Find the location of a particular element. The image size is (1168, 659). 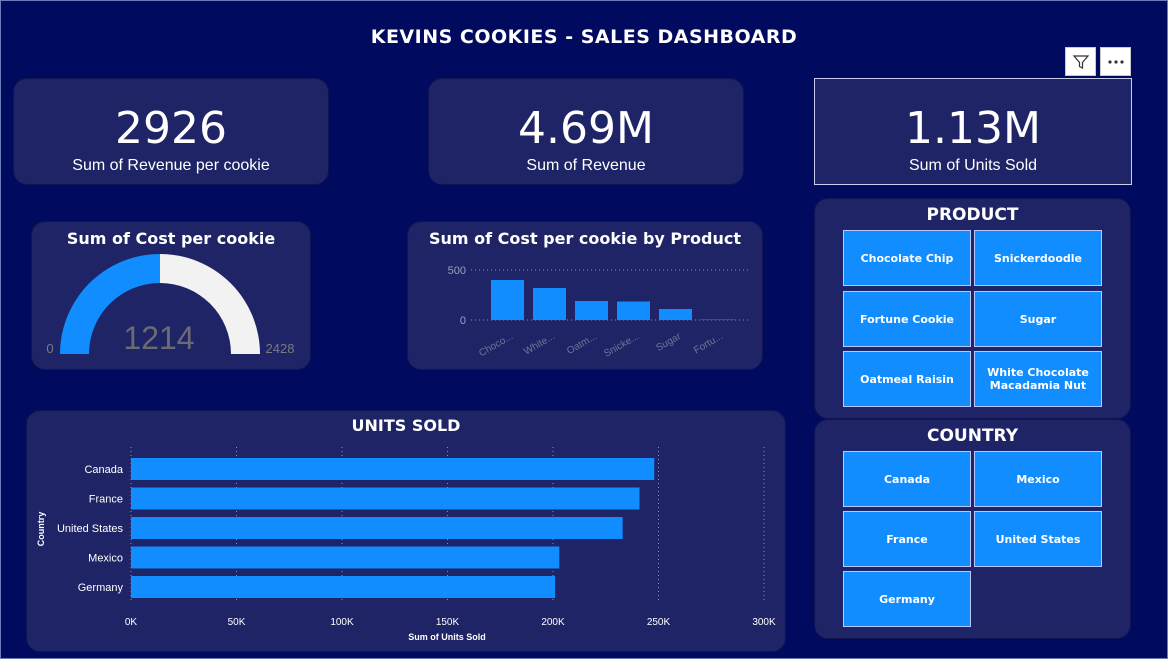

gauge-min-label: 0 is located at coordinates (49, 348).